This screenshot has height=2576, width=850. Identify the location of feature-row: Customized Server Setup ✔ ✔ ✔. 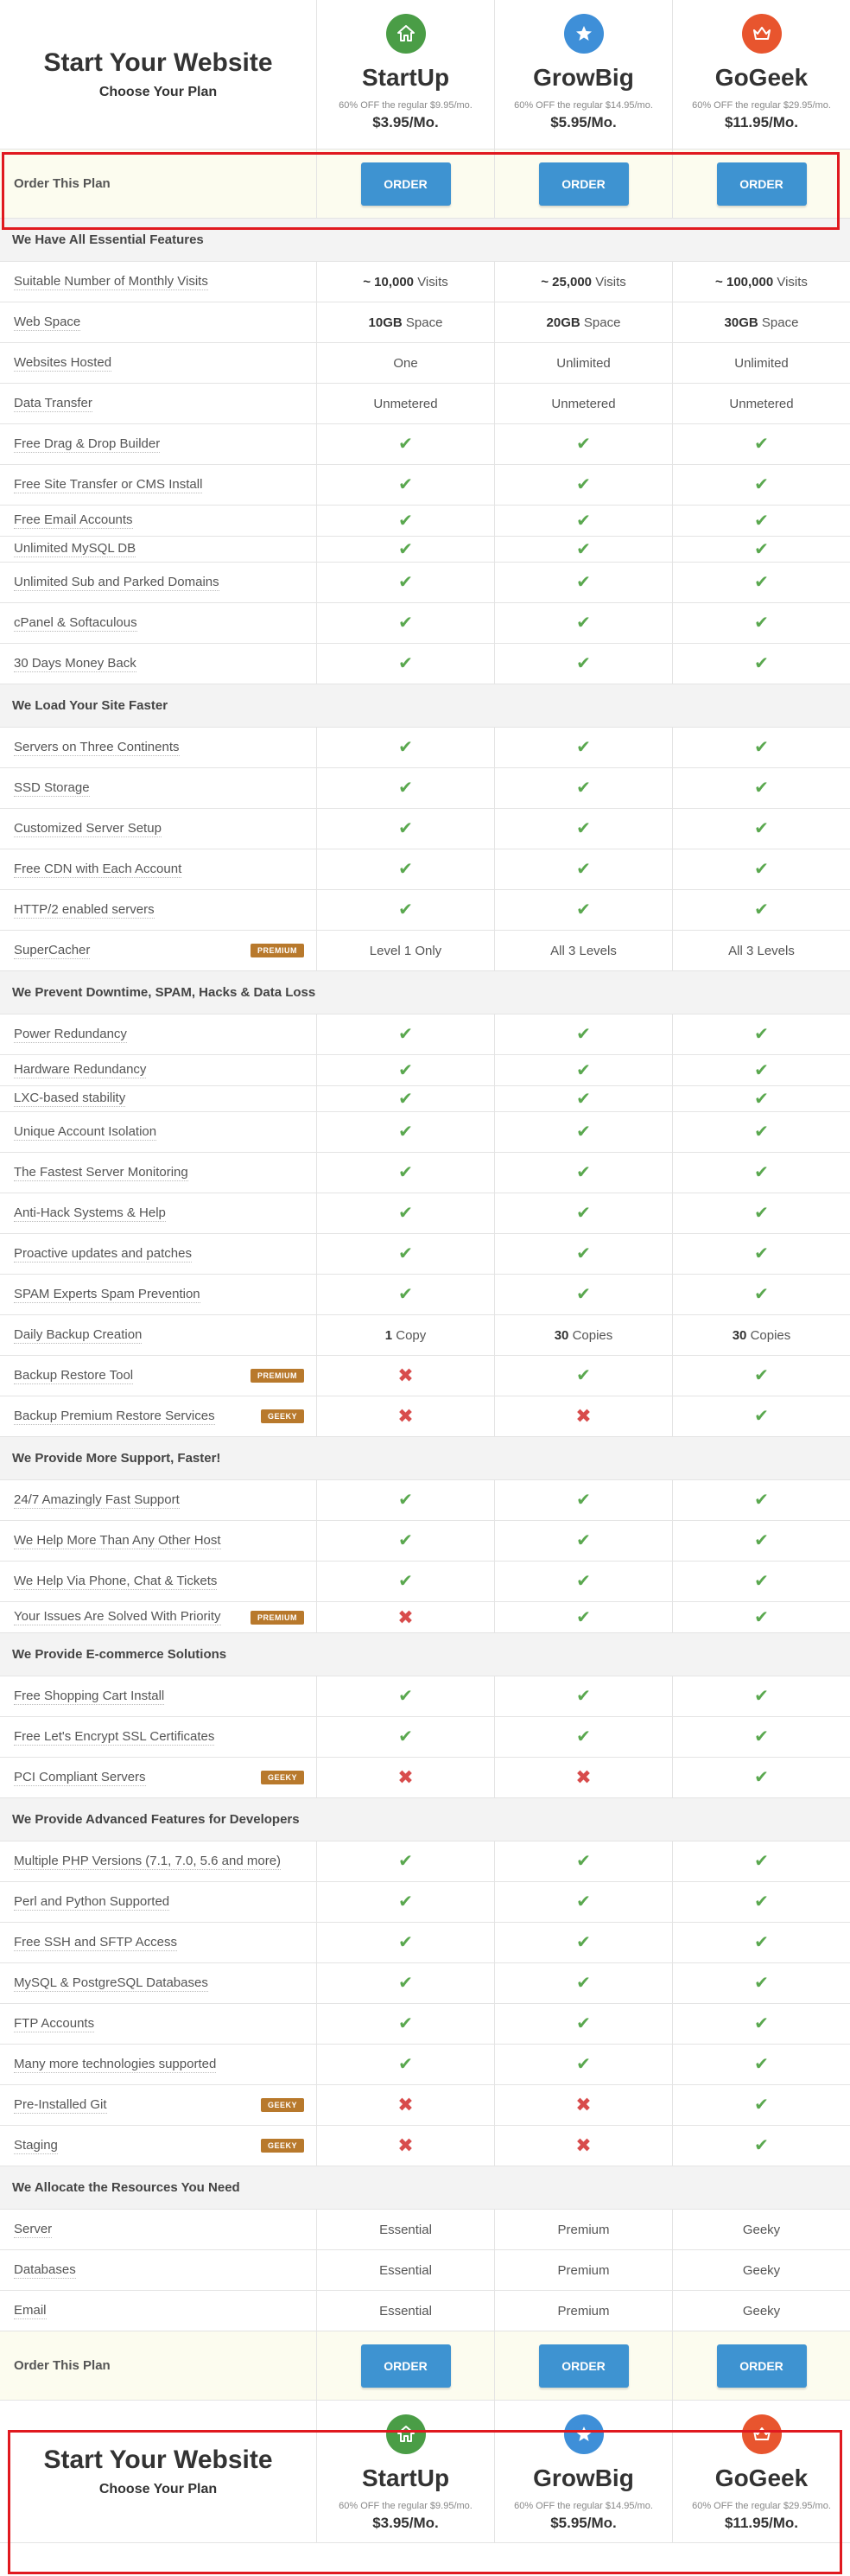
(425, 829).